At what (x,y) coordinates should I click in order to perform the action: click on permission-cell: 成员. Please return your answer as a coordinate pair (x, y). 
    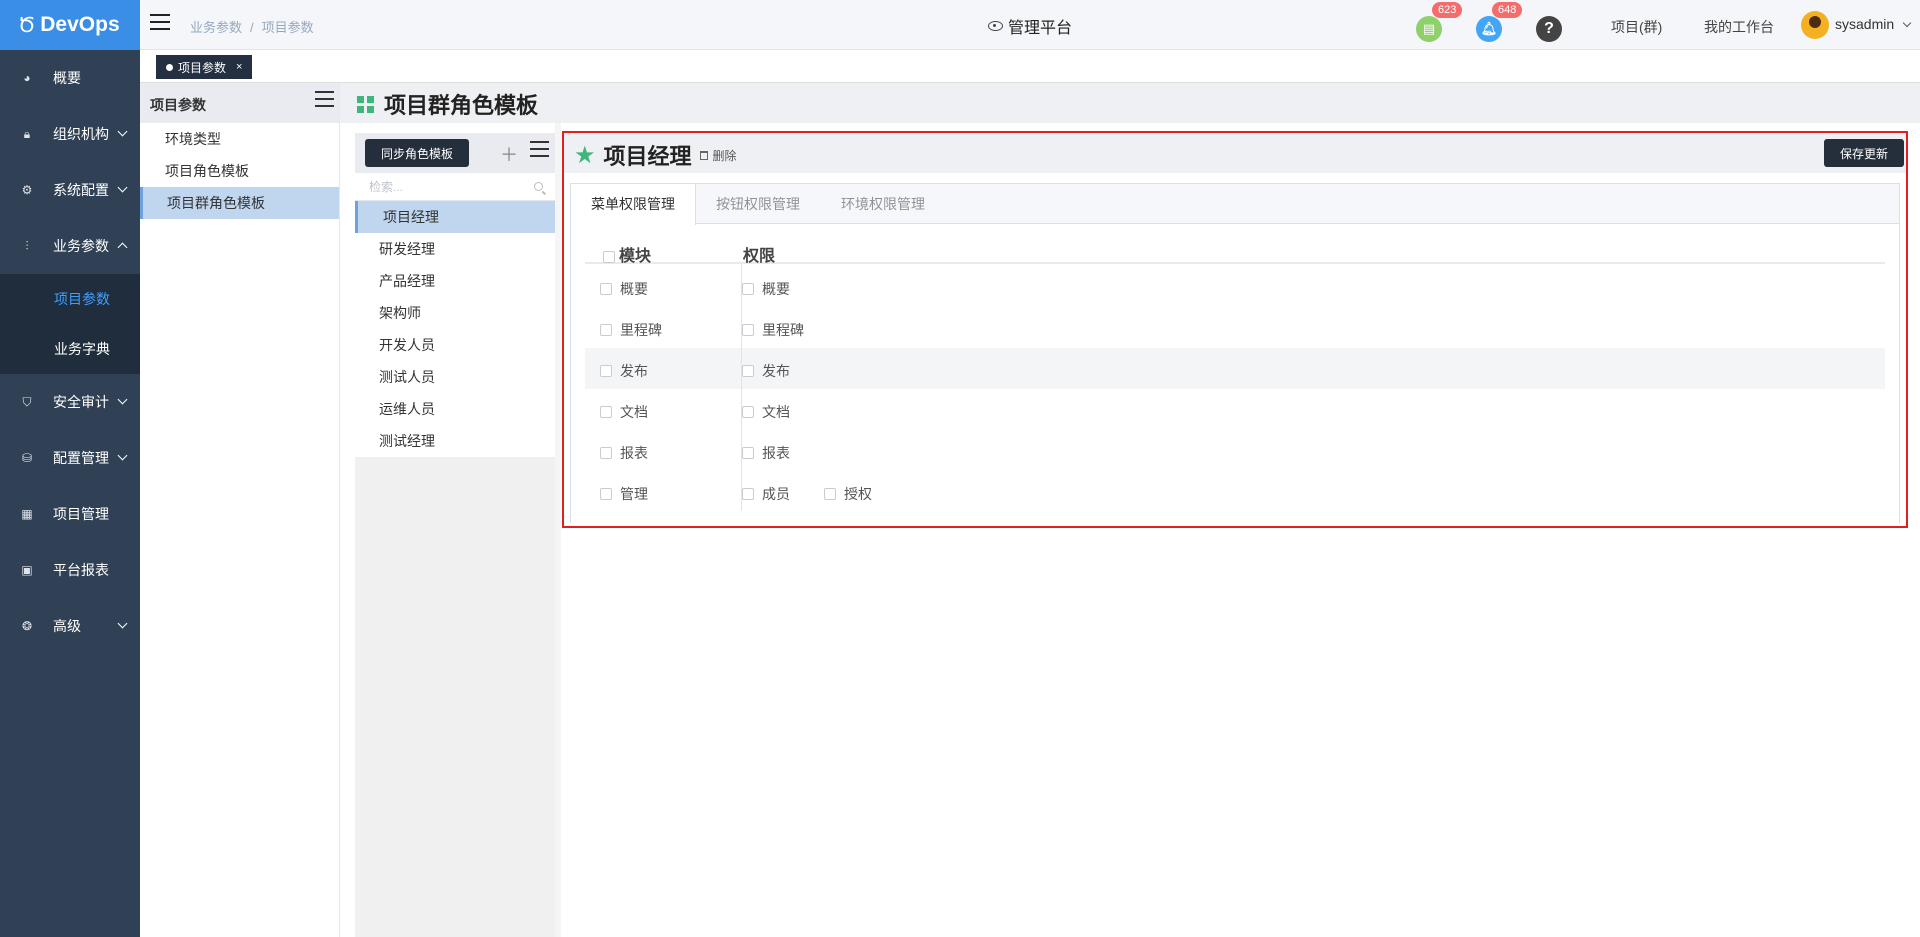
    Looking at the image, I should click on (766, 494).